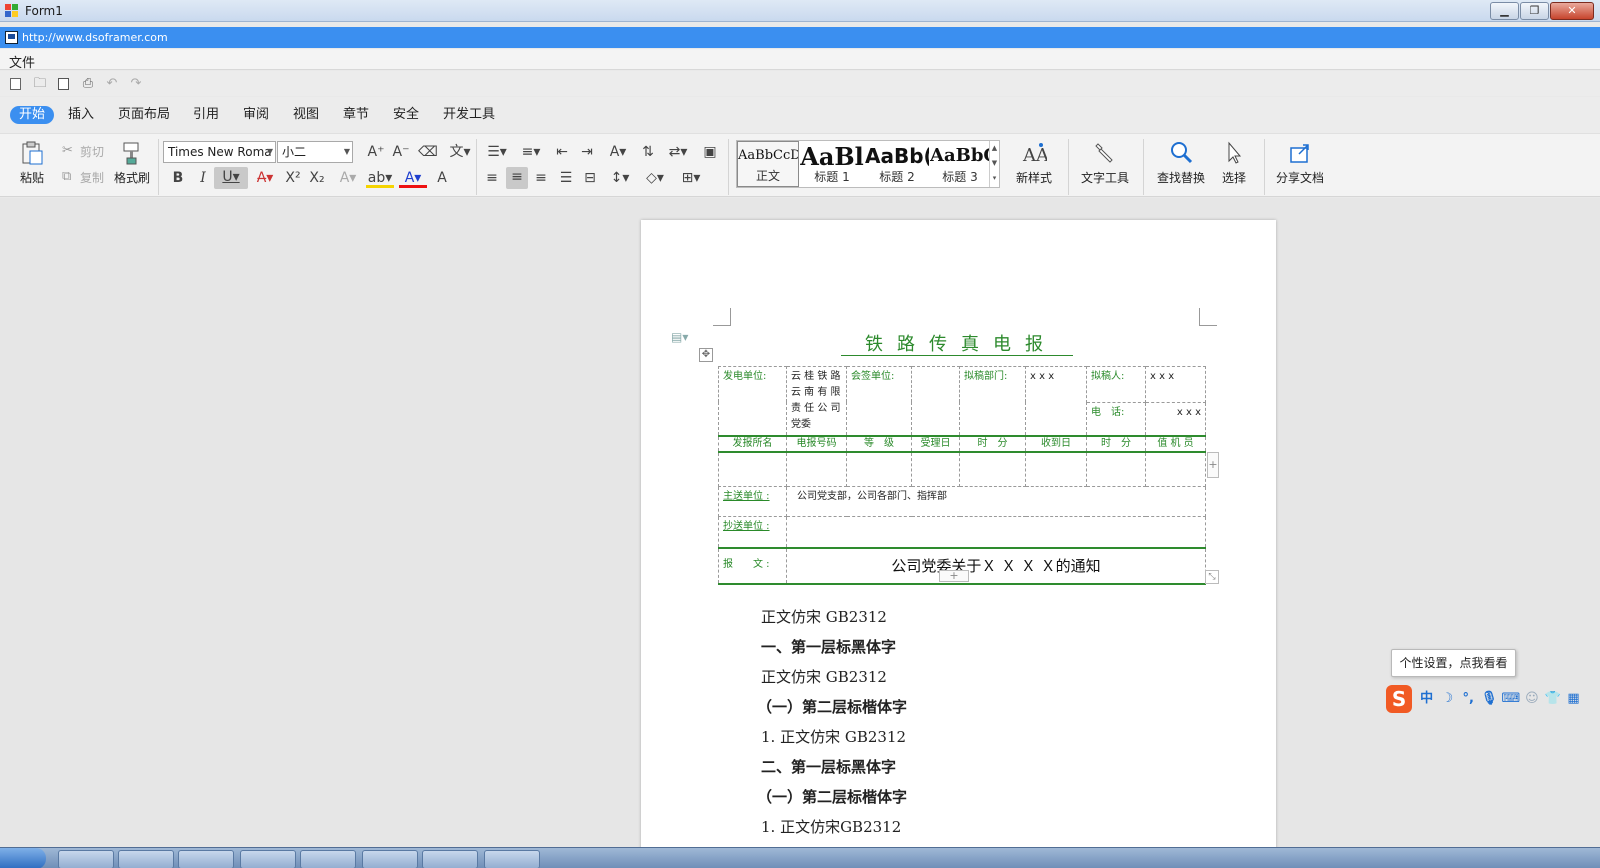  I want to click on punctuation-icon: °,, so click(1468, 699).